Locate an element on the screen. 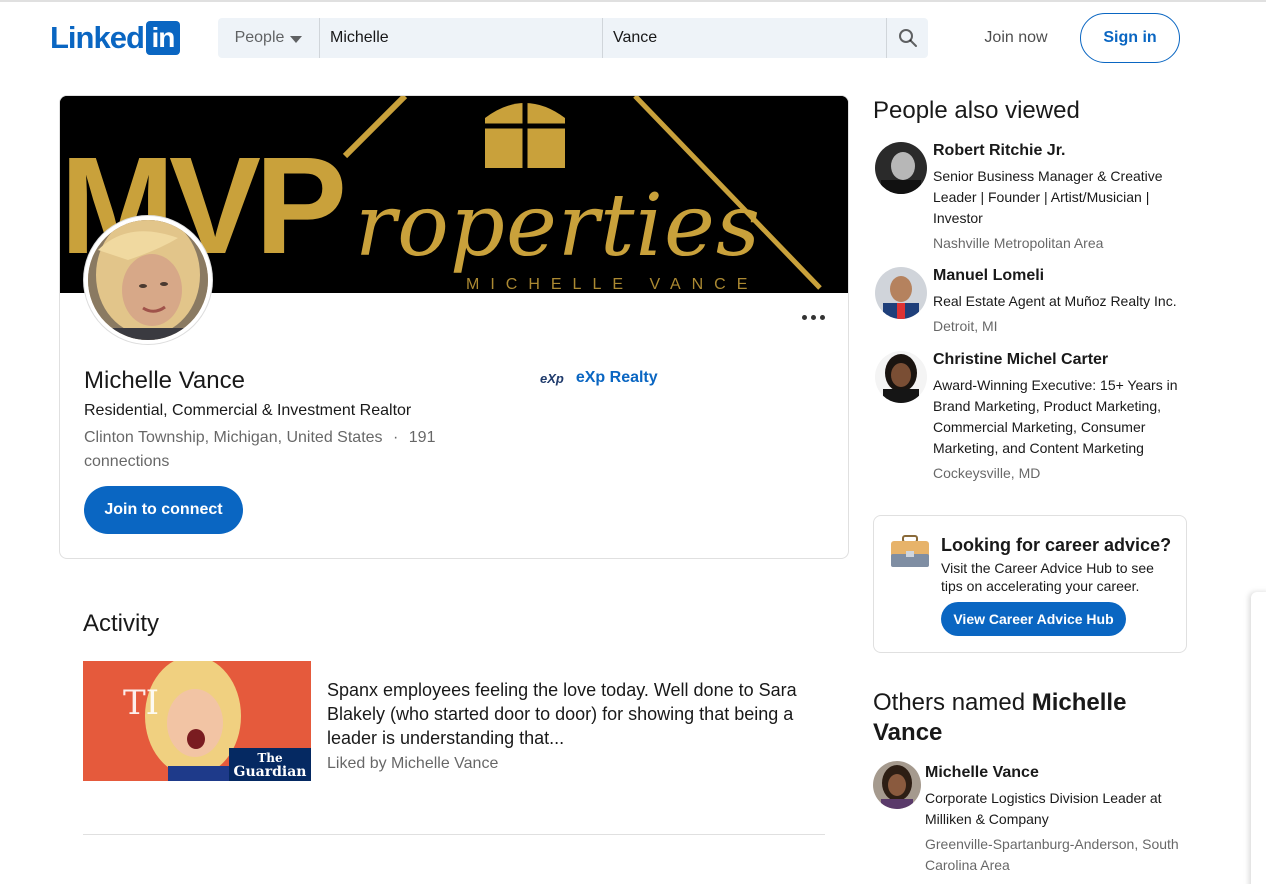 The image size is (1266, 884). logo-wordmark: Linked is located at coordinates (97, 37).